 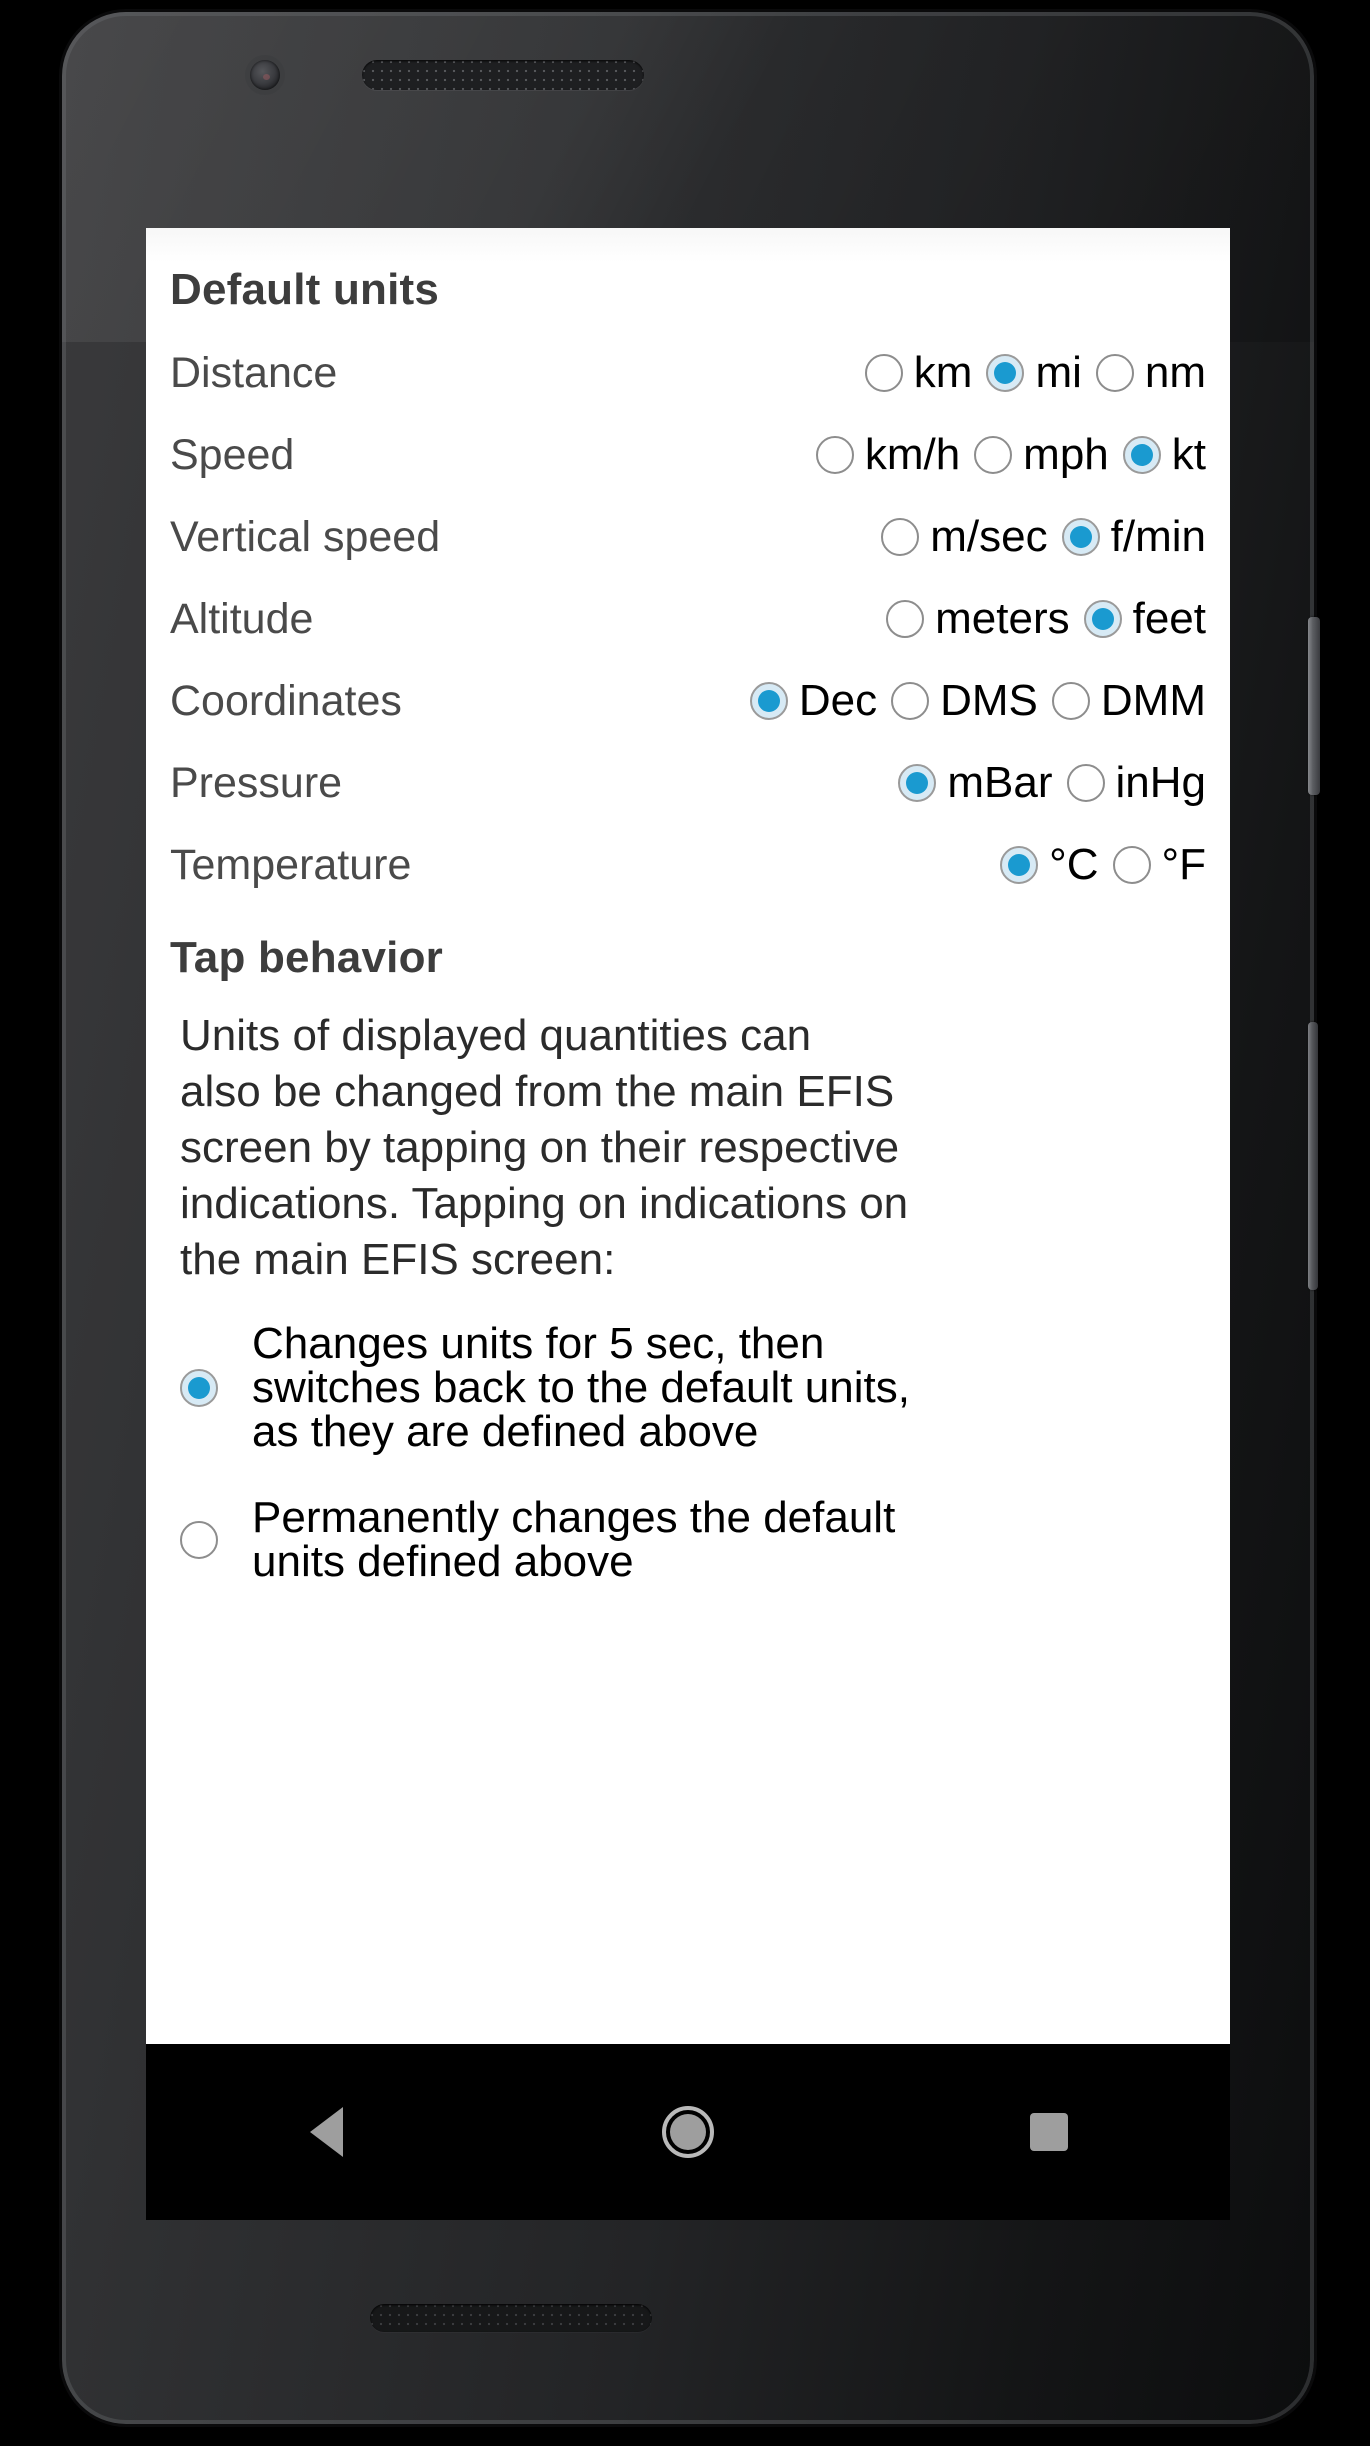 I want to click on unit-option: feet, so click(x=1144, y=618).